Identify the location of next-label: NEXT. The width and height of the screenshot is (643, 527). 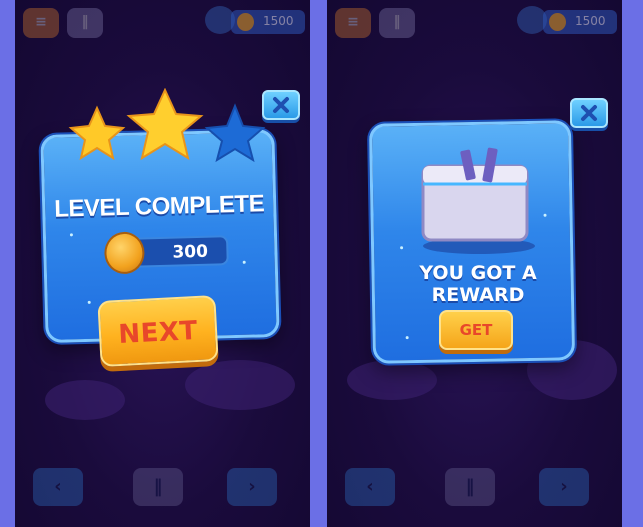
(158, 333).